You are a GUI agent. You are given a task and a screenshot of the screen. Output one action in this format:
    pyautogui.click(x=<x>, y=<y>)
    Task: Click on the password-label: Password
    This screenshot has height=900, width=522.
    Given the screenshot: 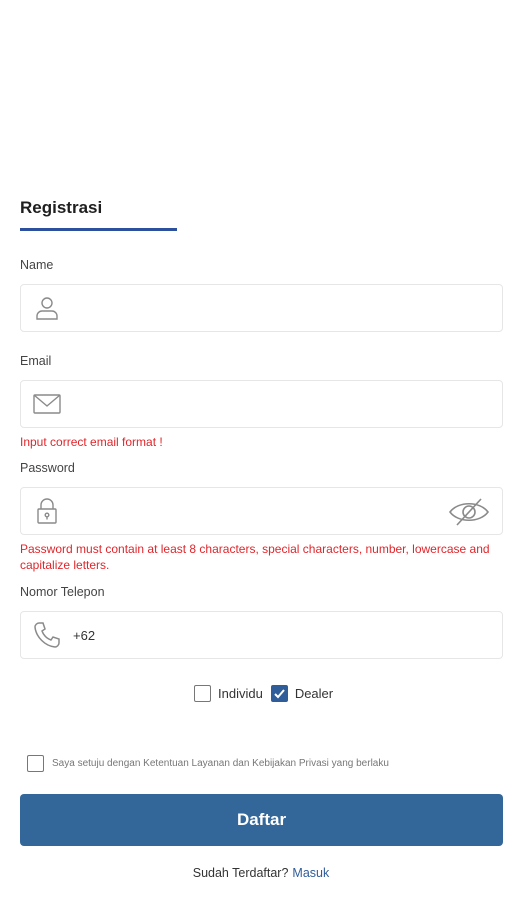 What is the action you would take?
    pyautogui.click(x=47, y=468)
    